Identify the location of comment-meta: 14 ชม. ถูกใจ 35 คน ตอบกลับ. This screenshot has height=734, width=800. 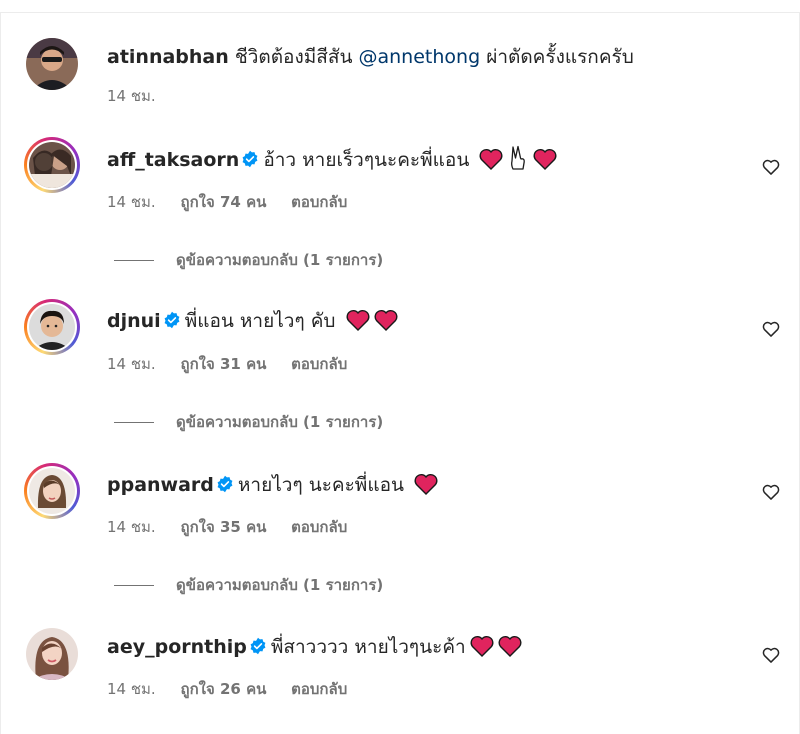
(237, 527).